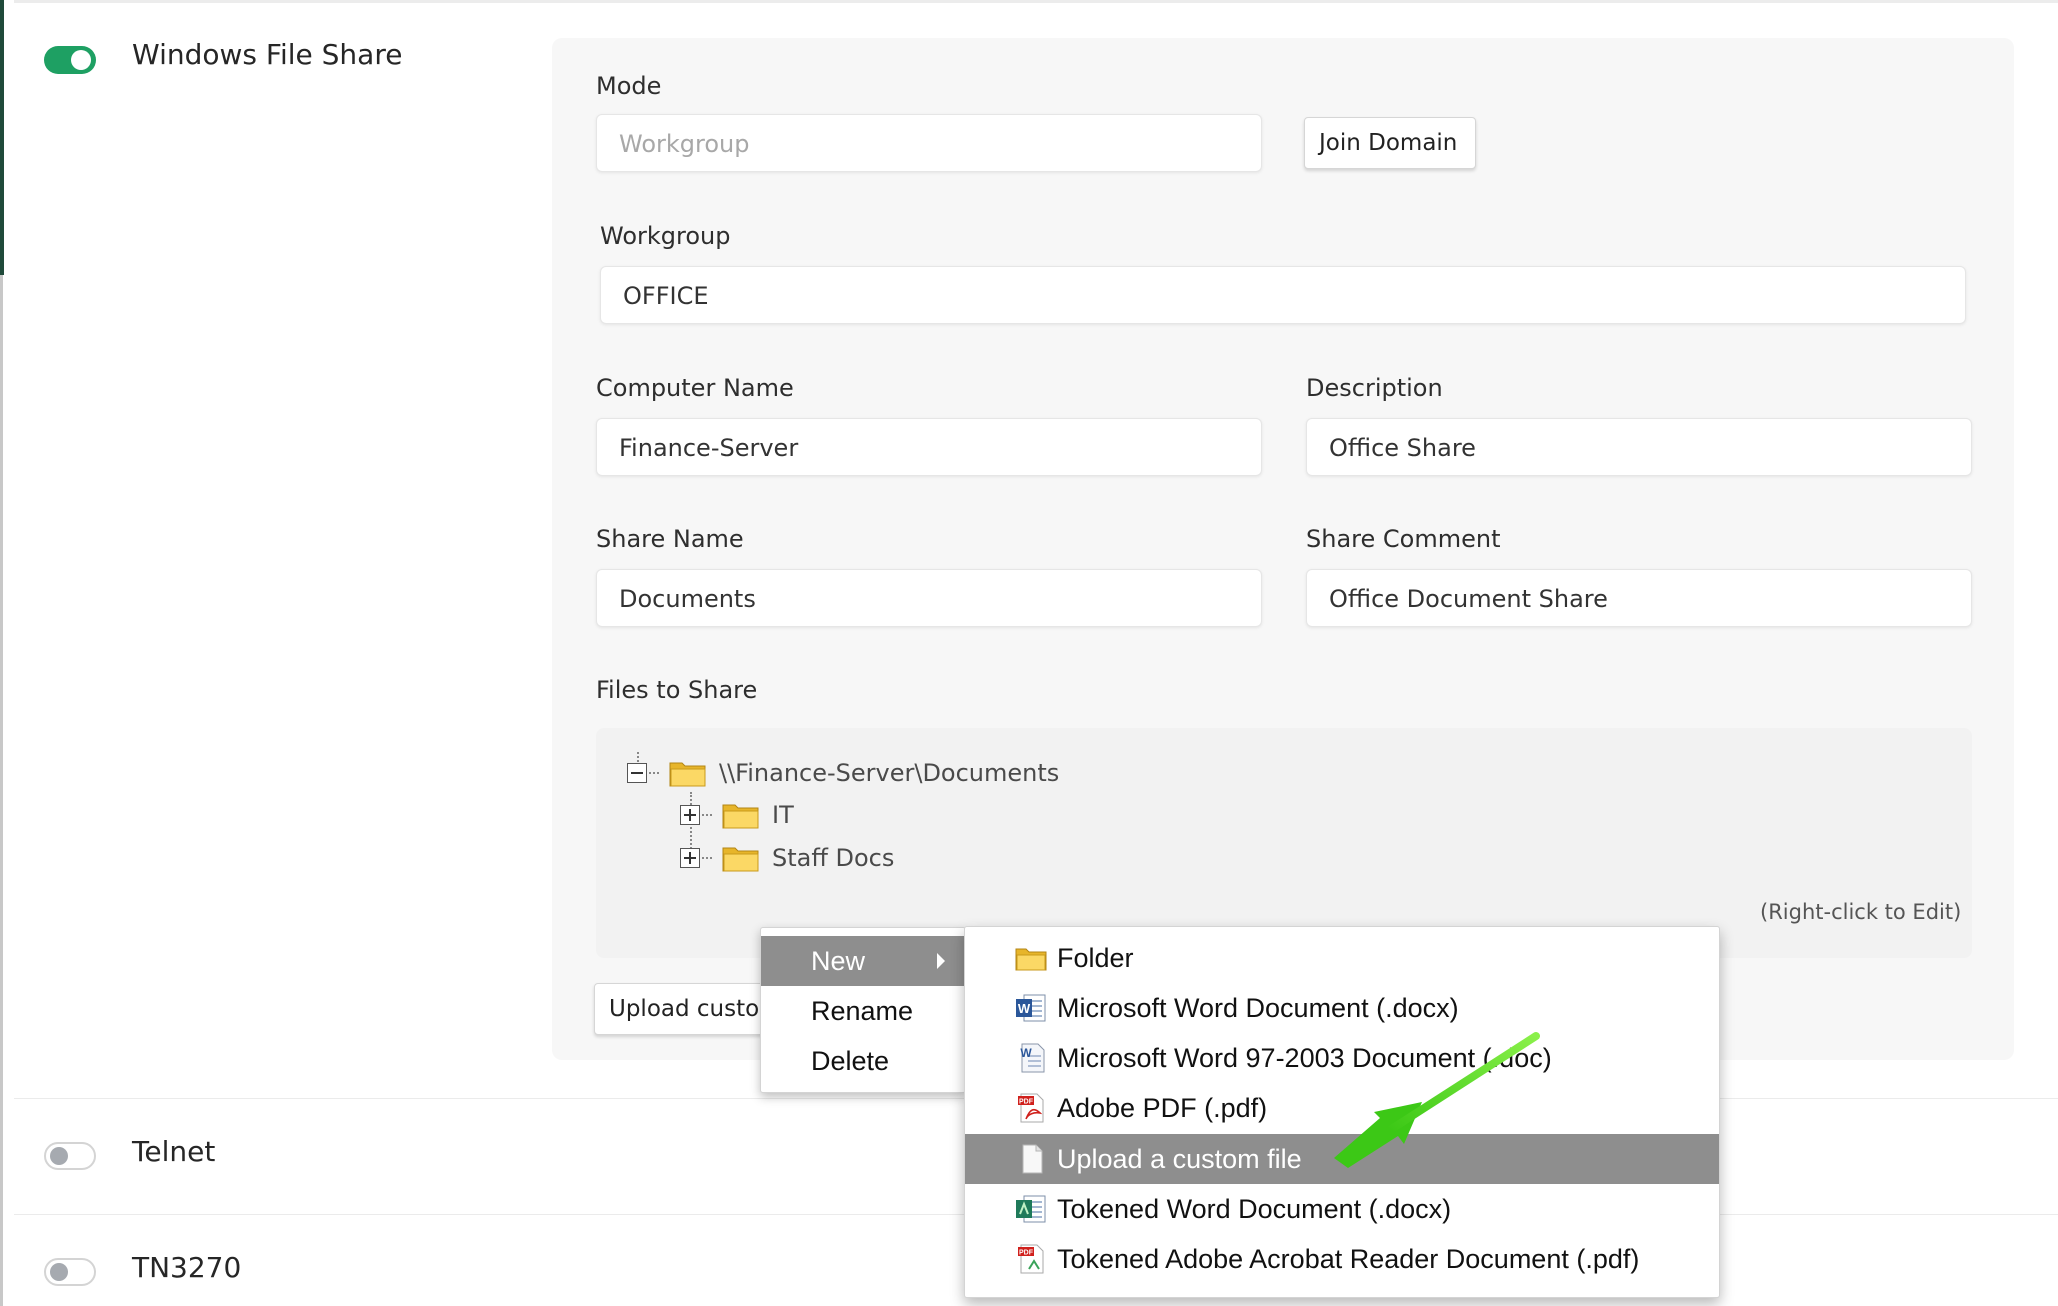  Describe the element at coordinates (70, 60) in the screenshot. I see `windows-file-share-toggle` at that location.